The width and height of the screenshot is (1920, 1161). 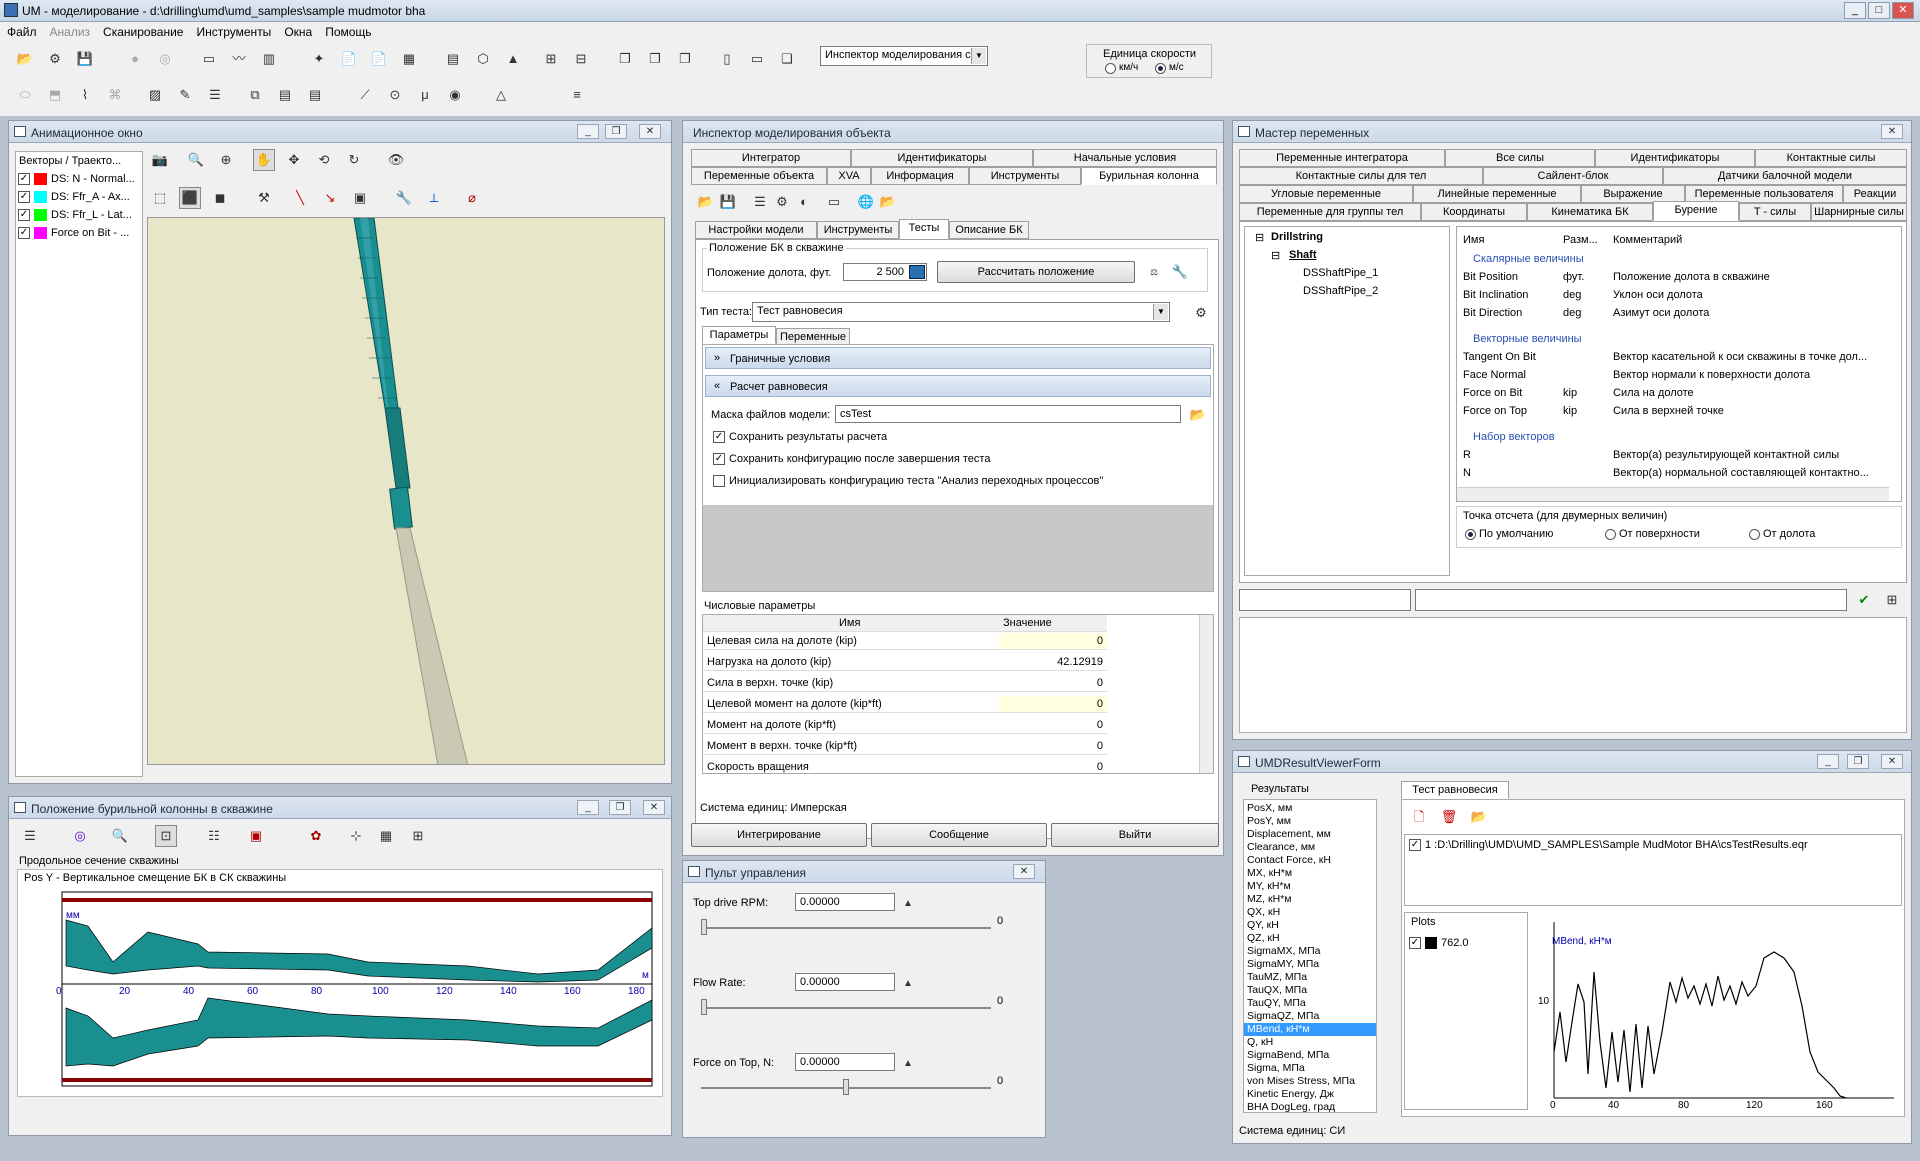 What do you see at coordinates (759, 176) in the screenshot?
I see `tab-object-vars: Переменные объекта` at bounding box center [759, 176].